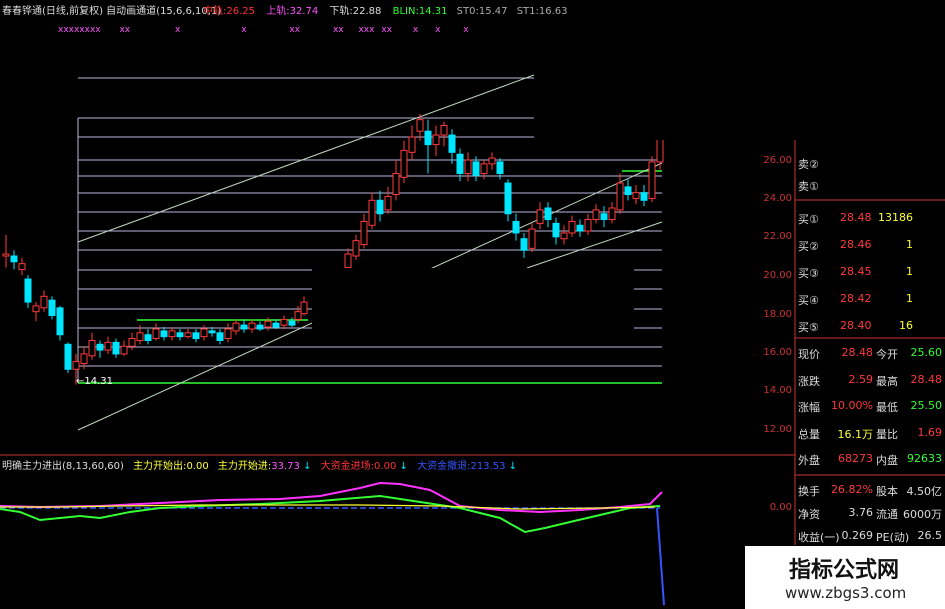 The height and width of the screenshot is (609, 945). What do you see at coordinates (341, 11) in the screenshot?
I see `lower-label: 下轨:` at bounding box center [341, 11].